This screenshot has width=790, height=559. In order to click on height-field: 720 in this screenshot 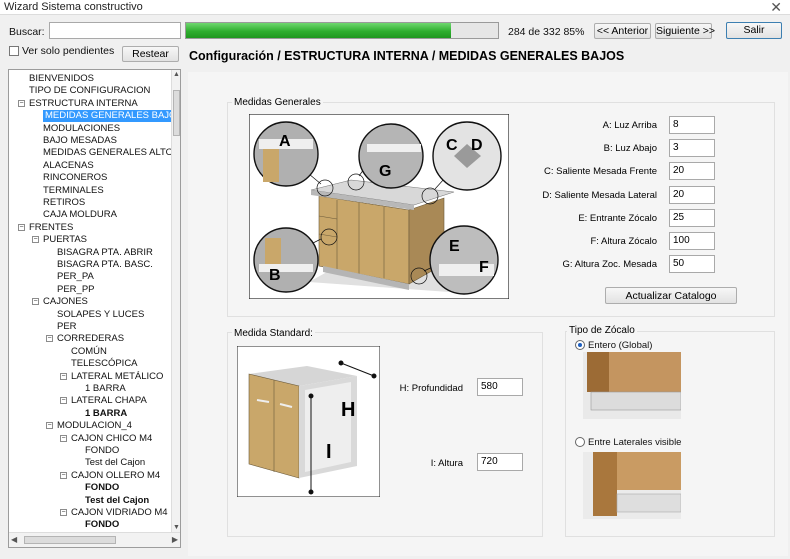, I will do `click(500, 462)`.